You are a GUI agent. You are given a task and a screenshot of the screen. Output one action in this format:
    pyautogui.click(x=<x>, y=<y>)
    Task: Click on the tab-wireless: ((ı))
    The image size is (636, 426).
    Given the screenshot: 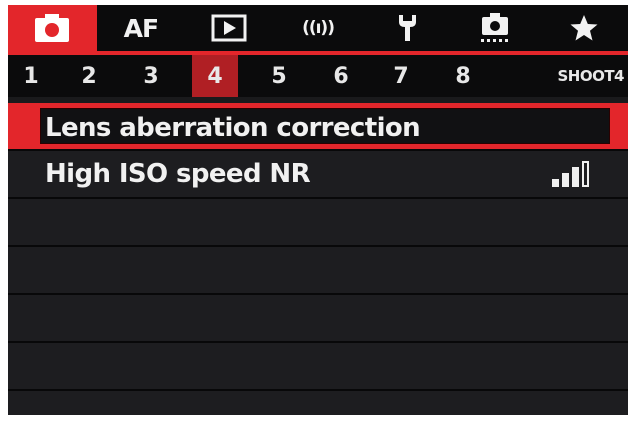 What is the action you would take?
    pyautogui.click(x=318, y=28)
    